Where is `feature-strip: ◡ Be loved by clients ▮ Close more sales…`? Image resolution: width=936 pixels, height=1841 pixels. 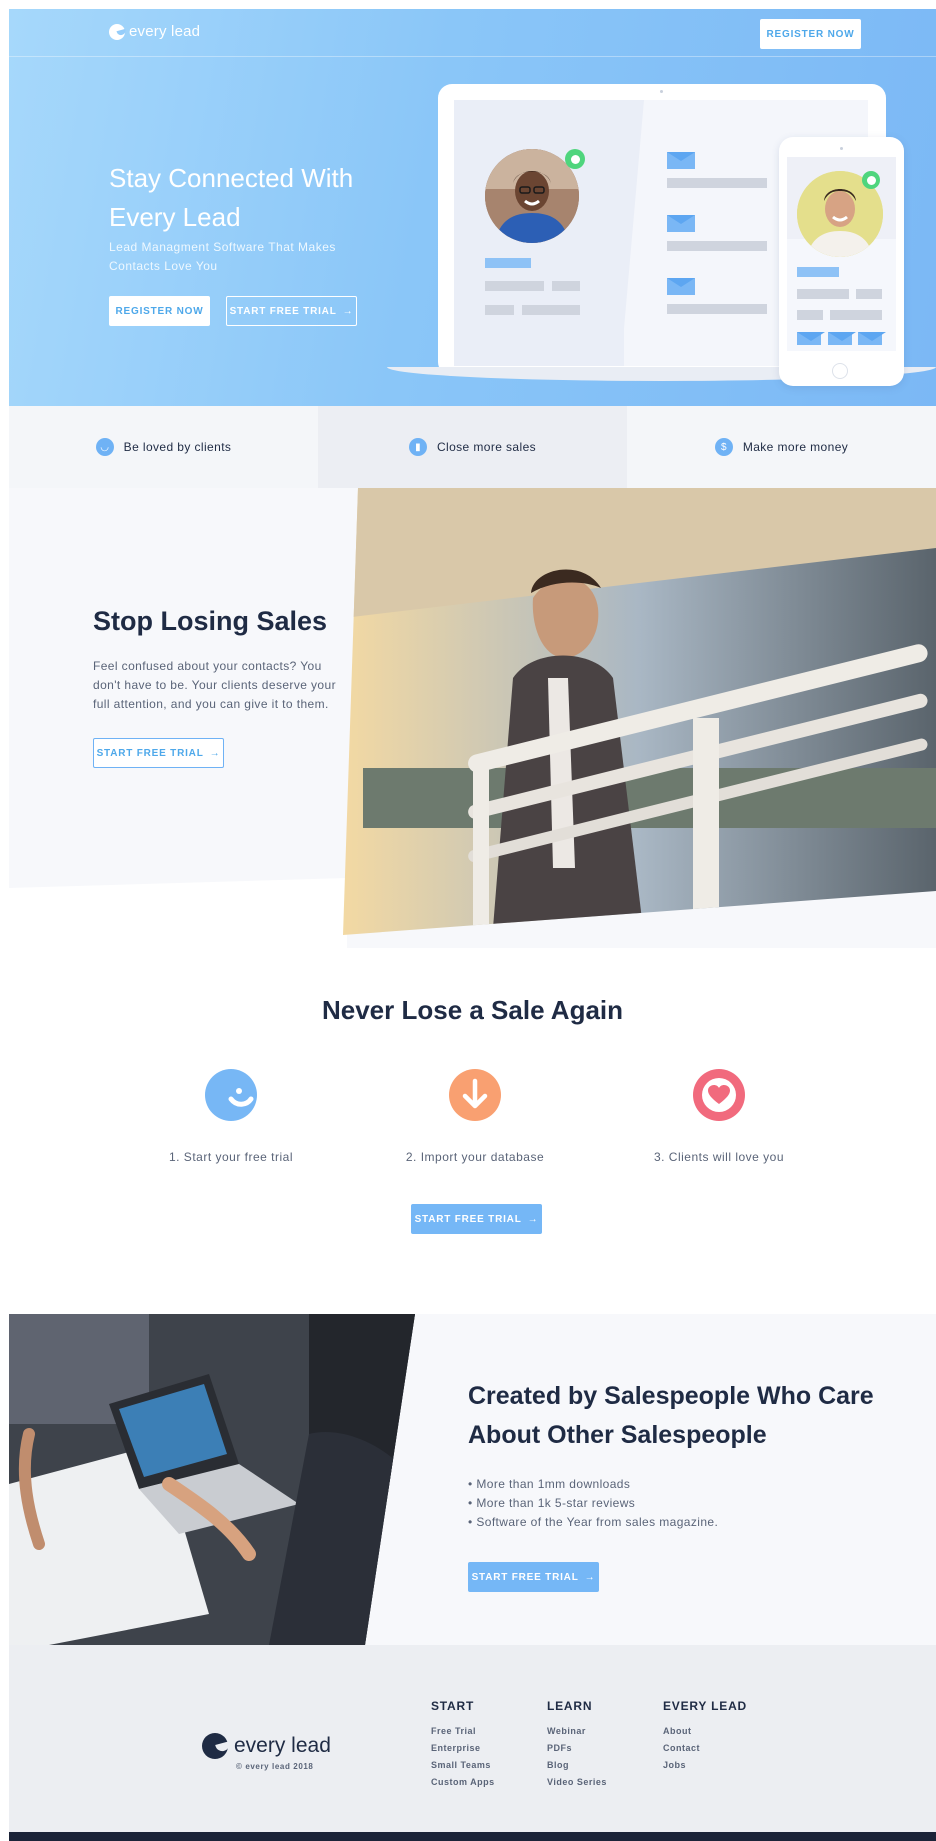 feature-strip: ◡ Be loved by clients ▮ Close more sales… is located at coordinates (472, 447).